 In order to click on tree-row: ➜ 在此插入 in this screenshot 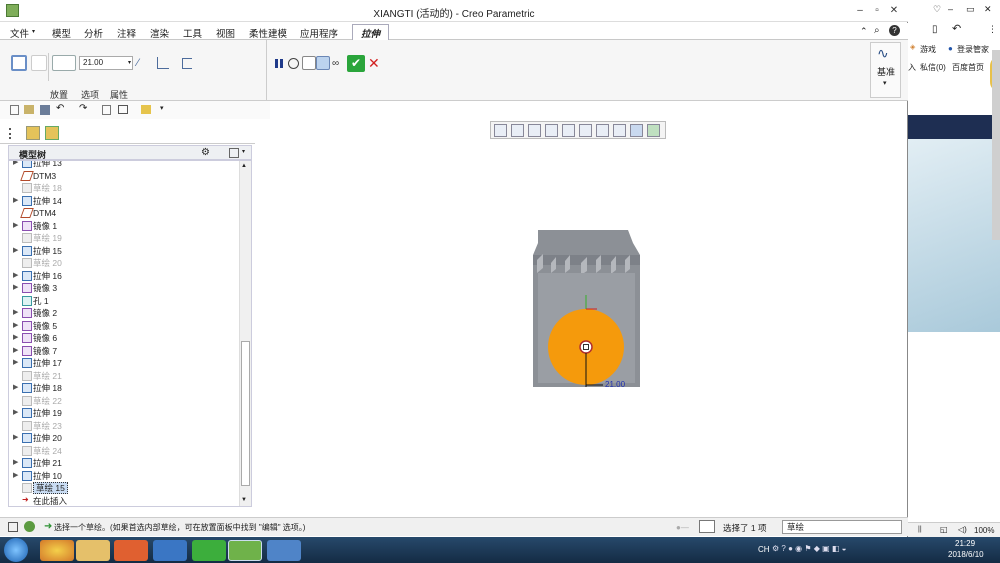, I will do `click(124, 501)`.